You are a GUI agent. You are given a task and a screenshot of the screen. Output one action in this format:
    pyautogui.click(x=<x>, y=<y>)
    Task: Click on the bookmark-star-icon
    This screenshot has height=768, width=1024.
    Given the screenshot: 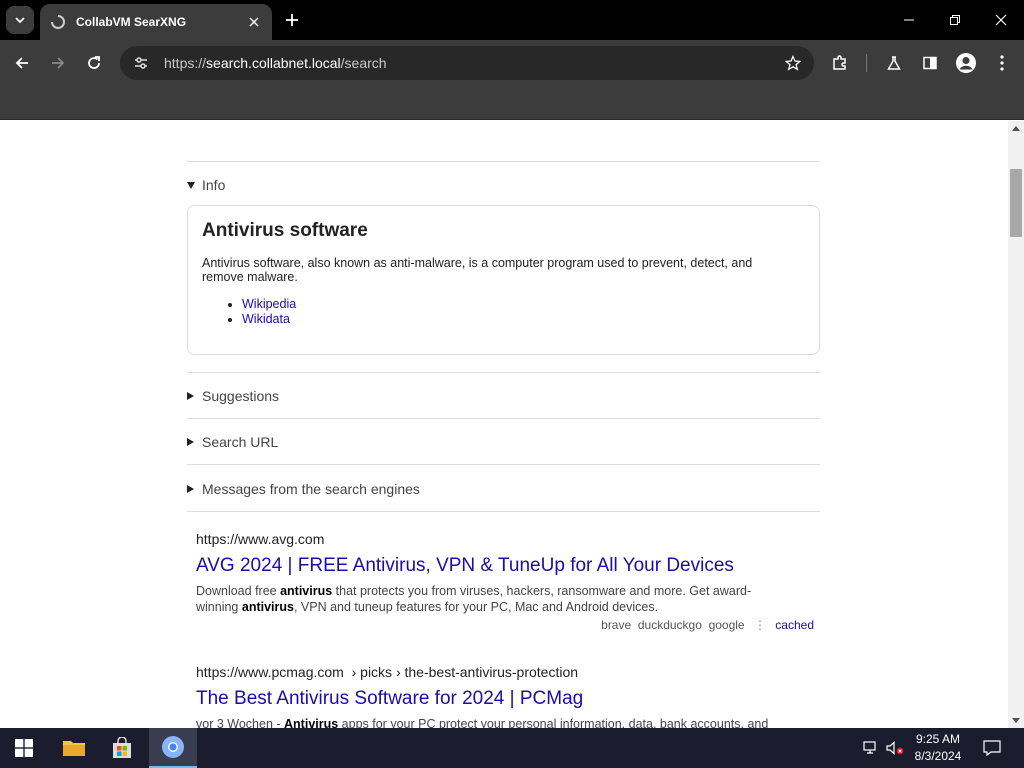 What is the action you would take?
    pyautogui.click(x=793, y=63)
    